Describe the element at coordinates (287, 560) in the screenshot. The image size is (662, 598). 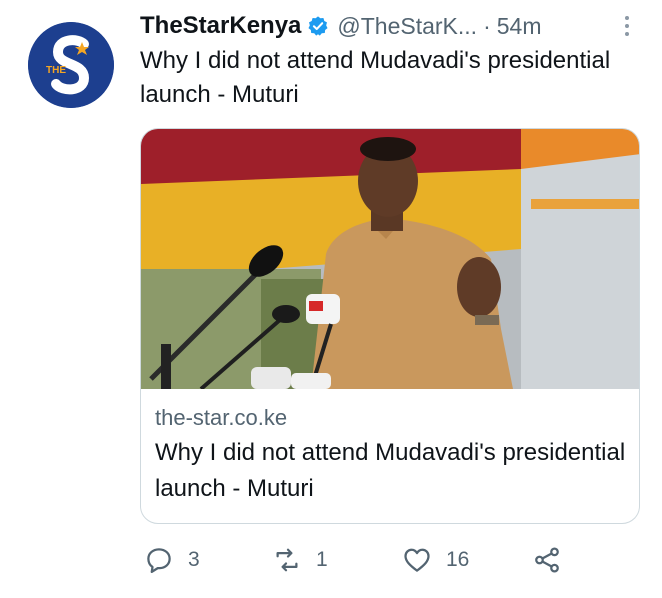
I see `retweet-icon` at that location.